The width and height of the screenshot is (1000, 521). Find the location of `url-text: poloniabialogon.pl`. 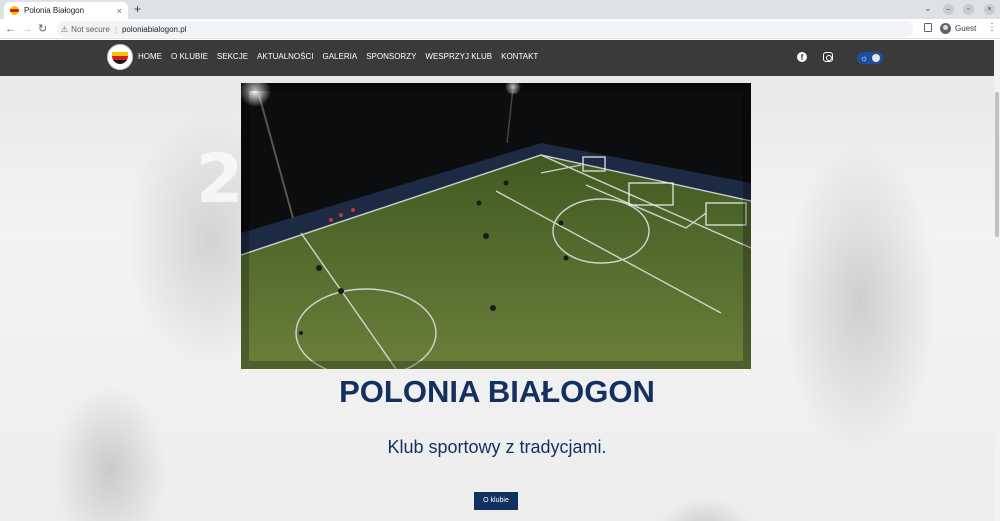

url-text: poloniabialogon.pl is located at coordinates (154, 29).